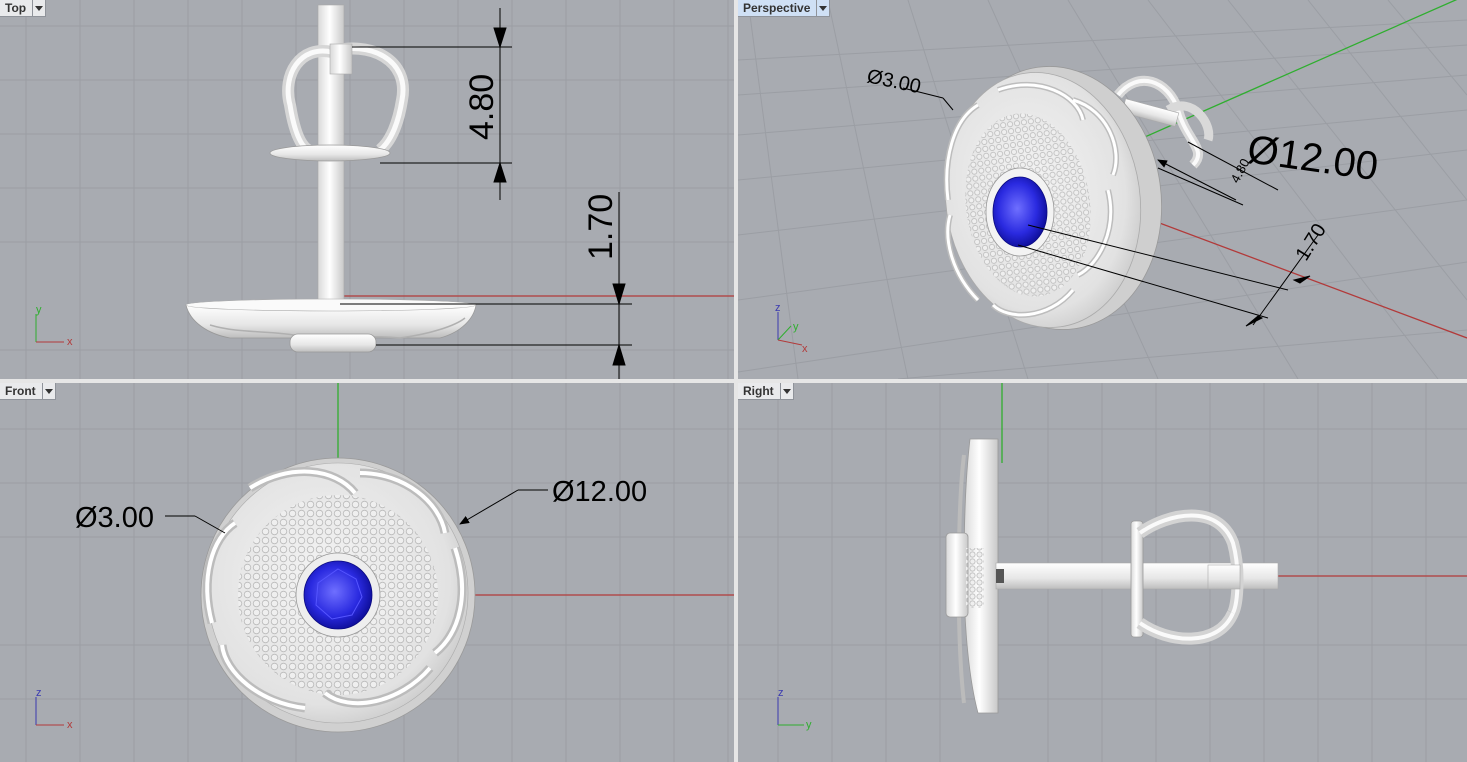 The image size is (1467, 762). What do you see at coordinates (1311, 242) in the screenshot?
I see `dim-height: 1.70` at bounding box center [1311, 242].